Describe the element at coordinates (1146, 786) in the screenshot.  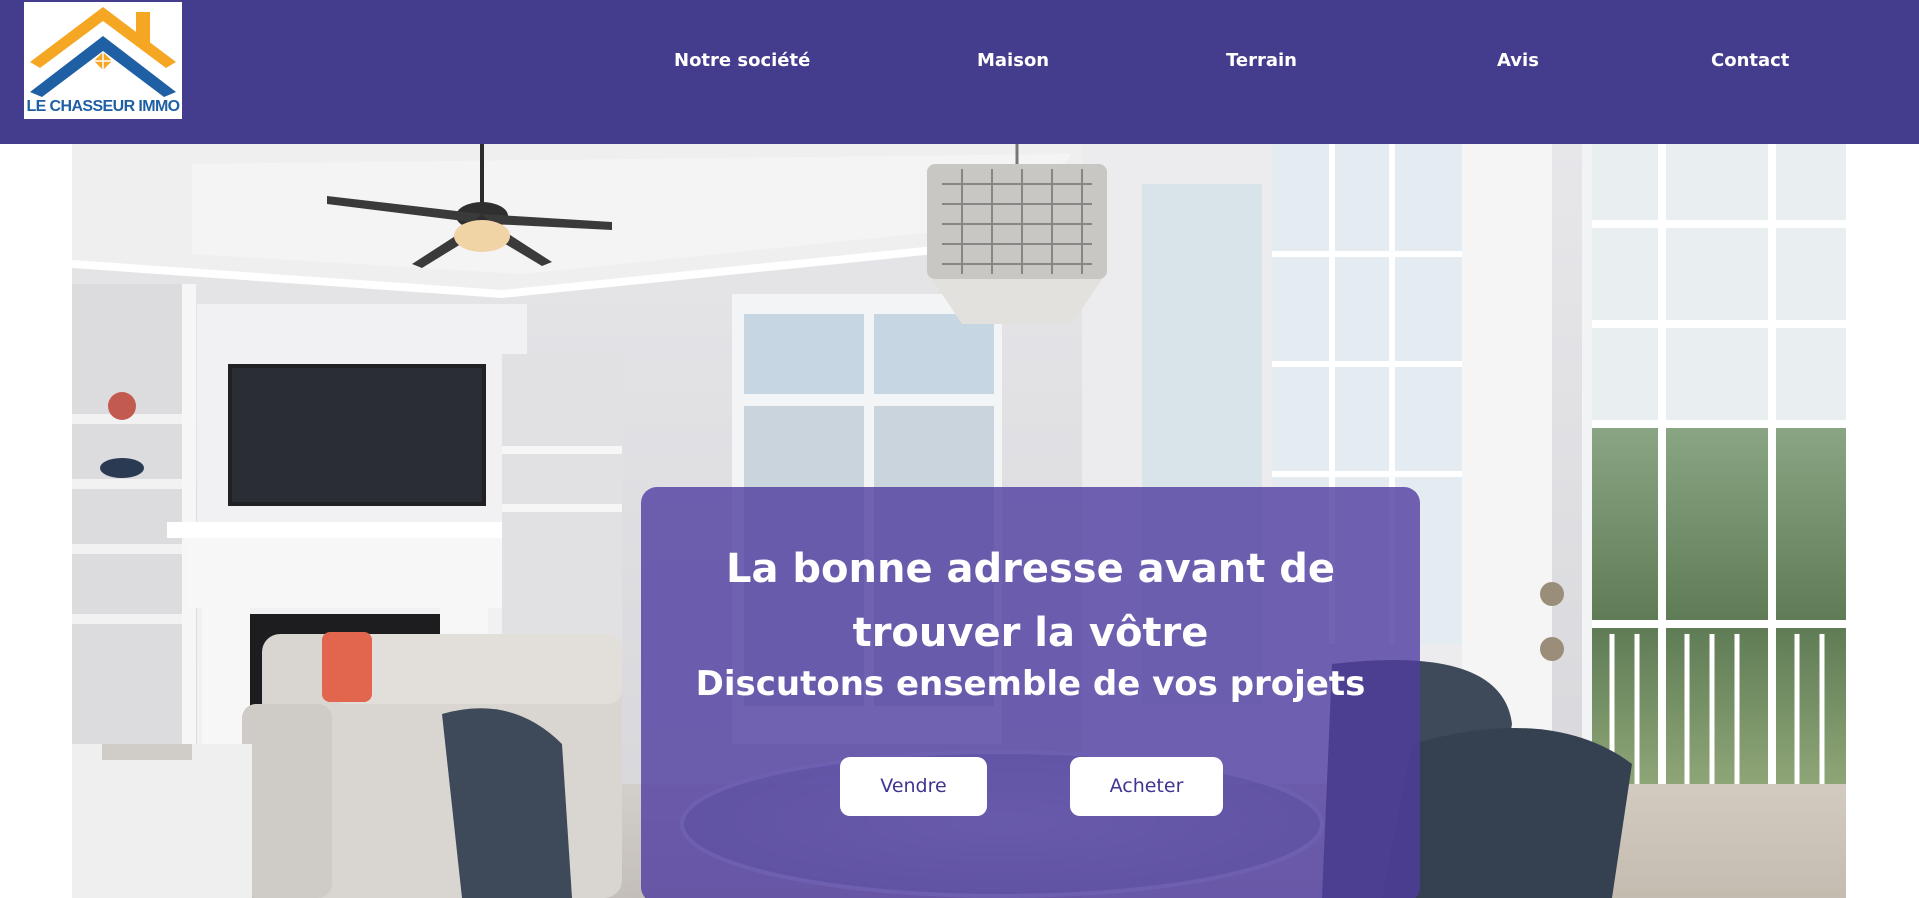
I see `buy-button: Acheter` at that location.